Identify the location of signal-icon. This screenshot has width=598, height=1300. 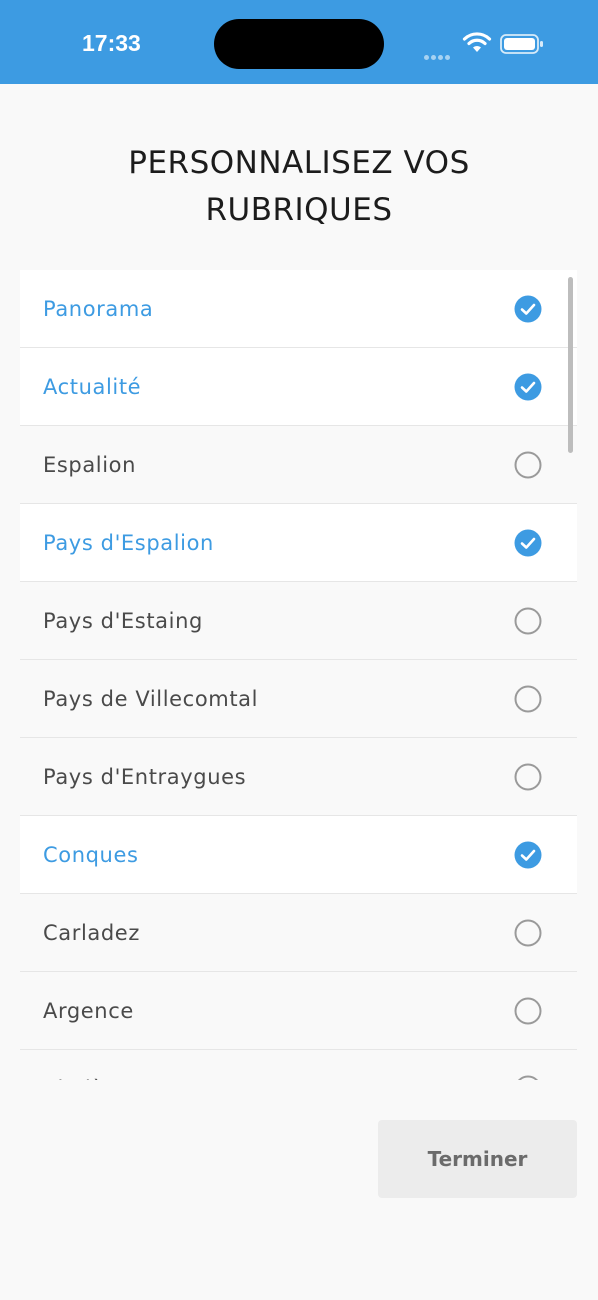
(438, 54).